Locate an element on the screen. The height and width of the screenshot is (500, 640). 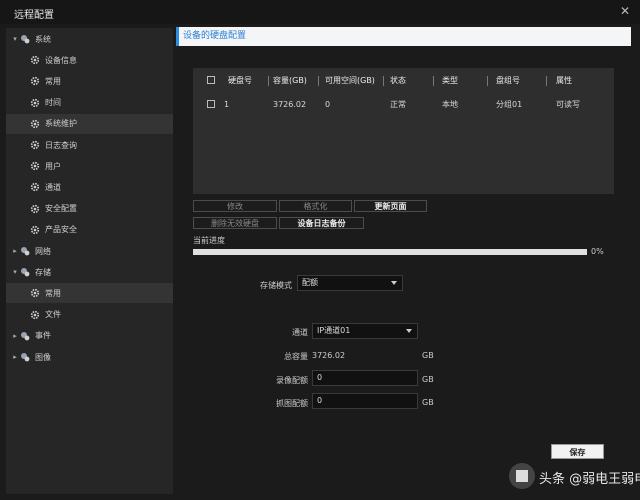
picture-quota-input: 0 is located at coordinates (365, 401).